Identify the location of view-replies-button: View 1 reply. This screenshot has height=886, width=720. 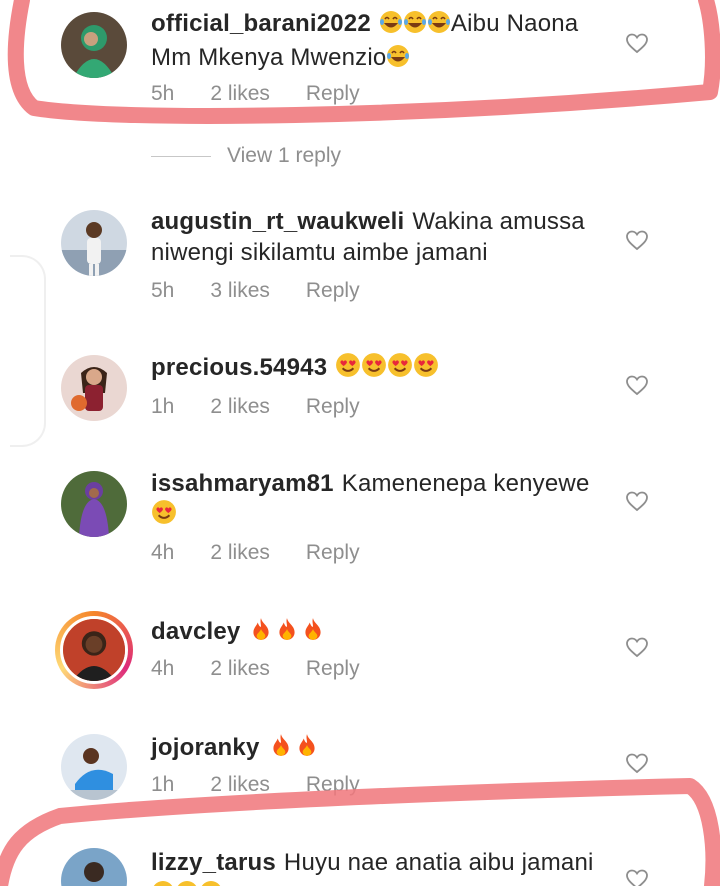
(246, 156).